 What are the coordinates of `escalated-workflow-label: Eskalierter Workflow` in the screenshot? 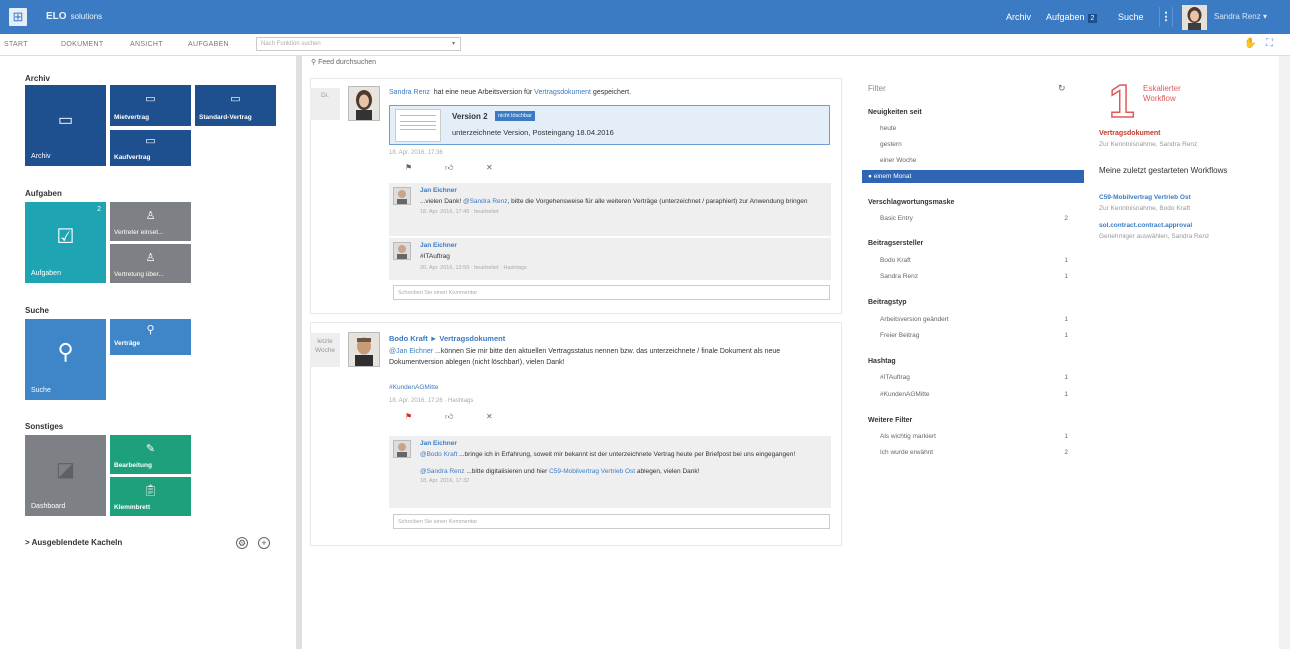 It's located at (1173, 94).